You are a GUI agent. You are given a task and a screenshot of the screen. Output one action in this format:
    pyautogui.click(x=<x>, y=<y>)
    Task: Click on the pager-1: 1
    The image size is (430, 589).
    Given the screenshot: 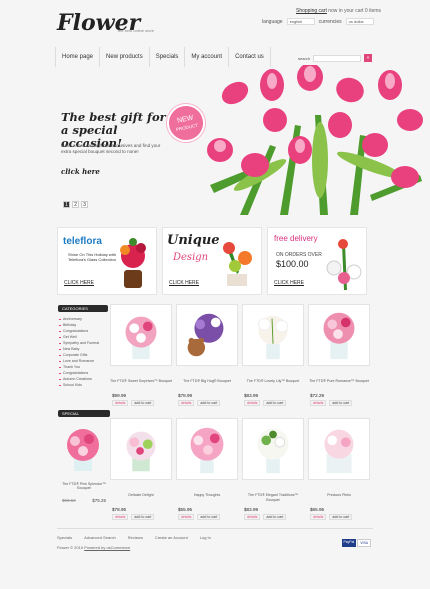 What is the action you would take?
    pyautogui.click(x=66, y=204)
    